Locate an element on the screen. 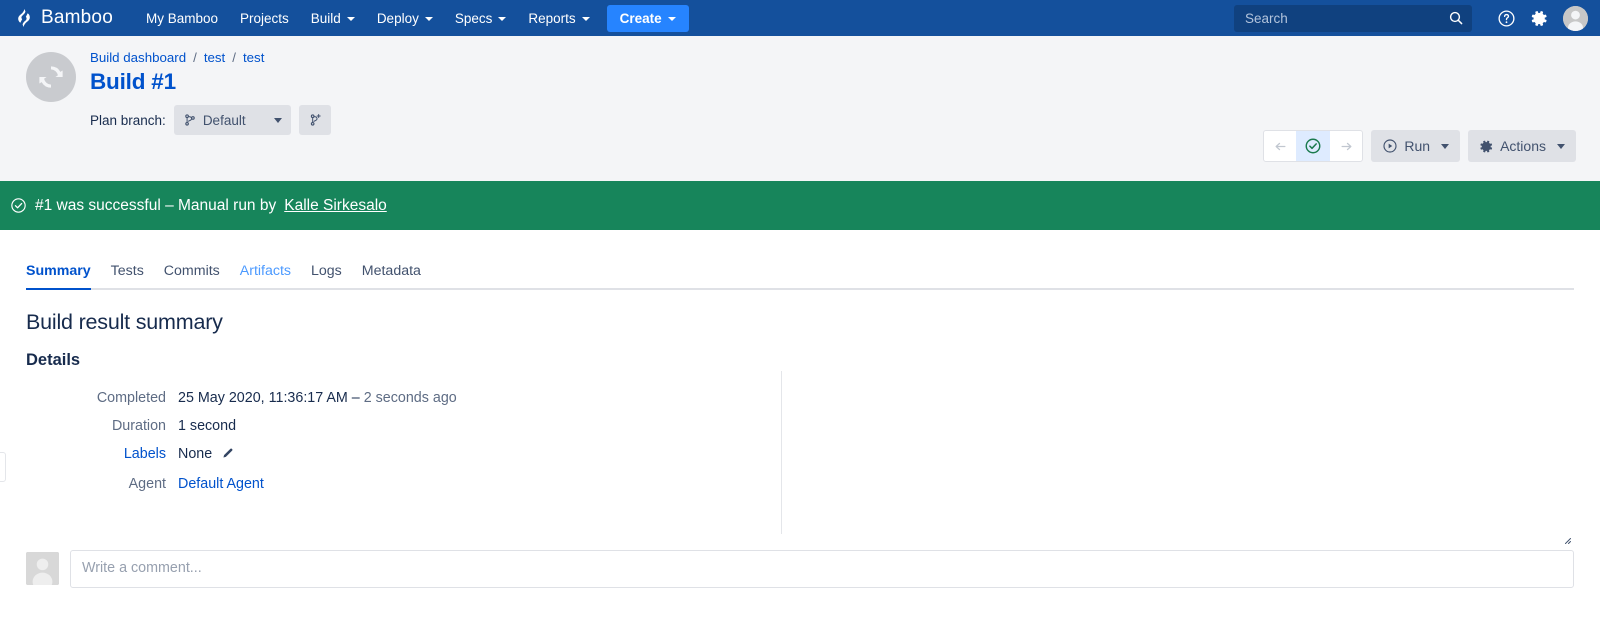 This screenshot has width=1600, height=639. bamboo-logo-icon is located at coordinates (24, 18).